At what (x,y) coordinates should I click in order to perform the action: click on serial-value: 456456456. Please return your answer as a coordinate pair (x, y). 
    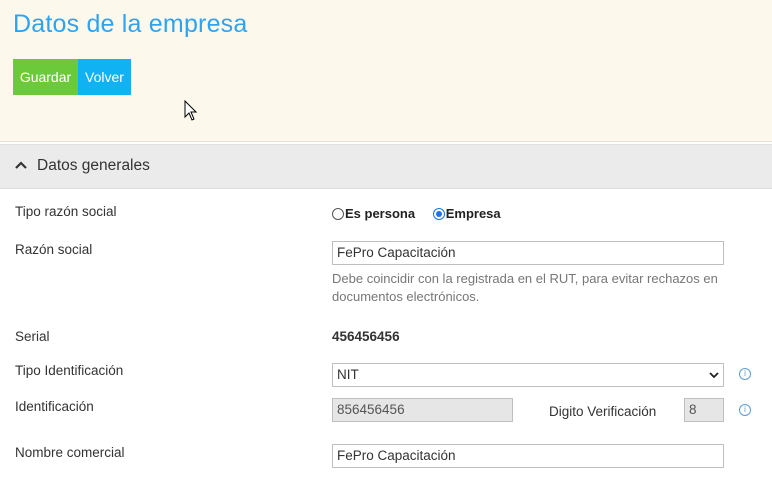
    Looking at the image, I should click on (366, 336).